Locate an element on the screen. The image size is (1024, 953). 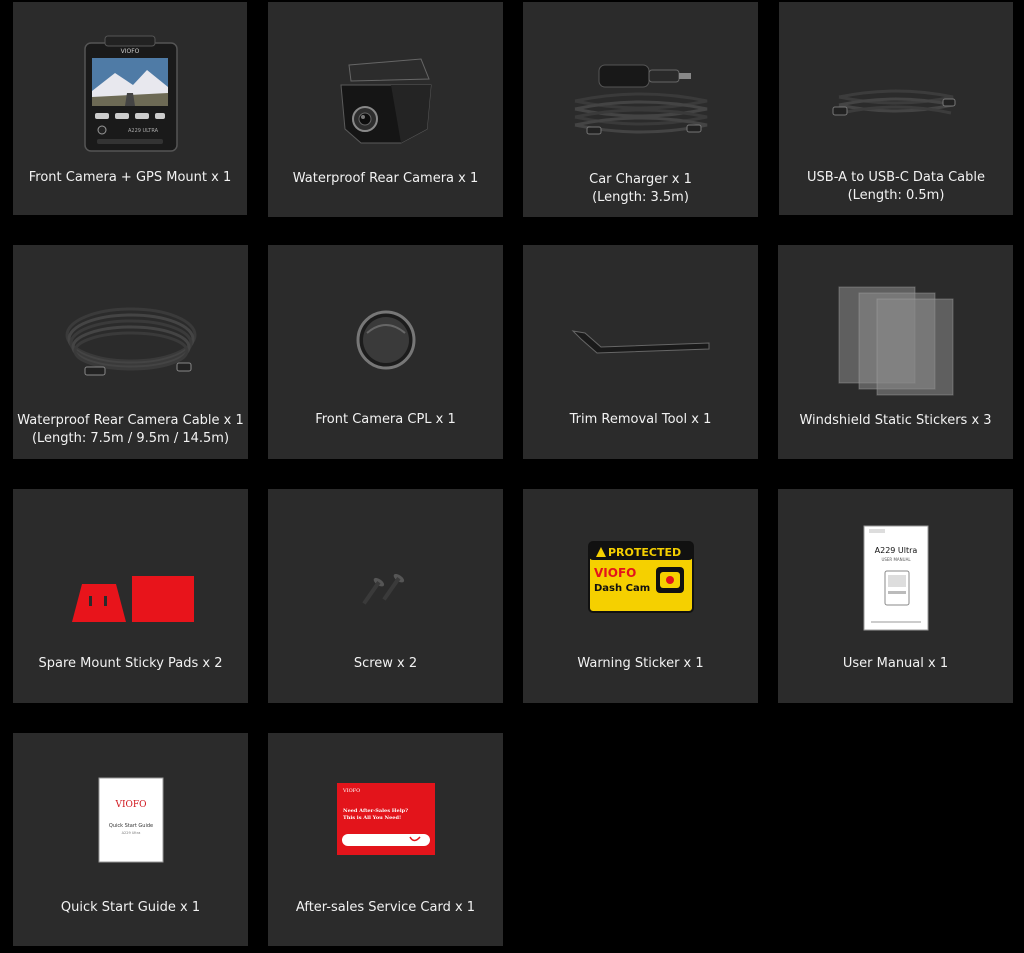
trim-tool-icon is located at coordinates (640, 340).